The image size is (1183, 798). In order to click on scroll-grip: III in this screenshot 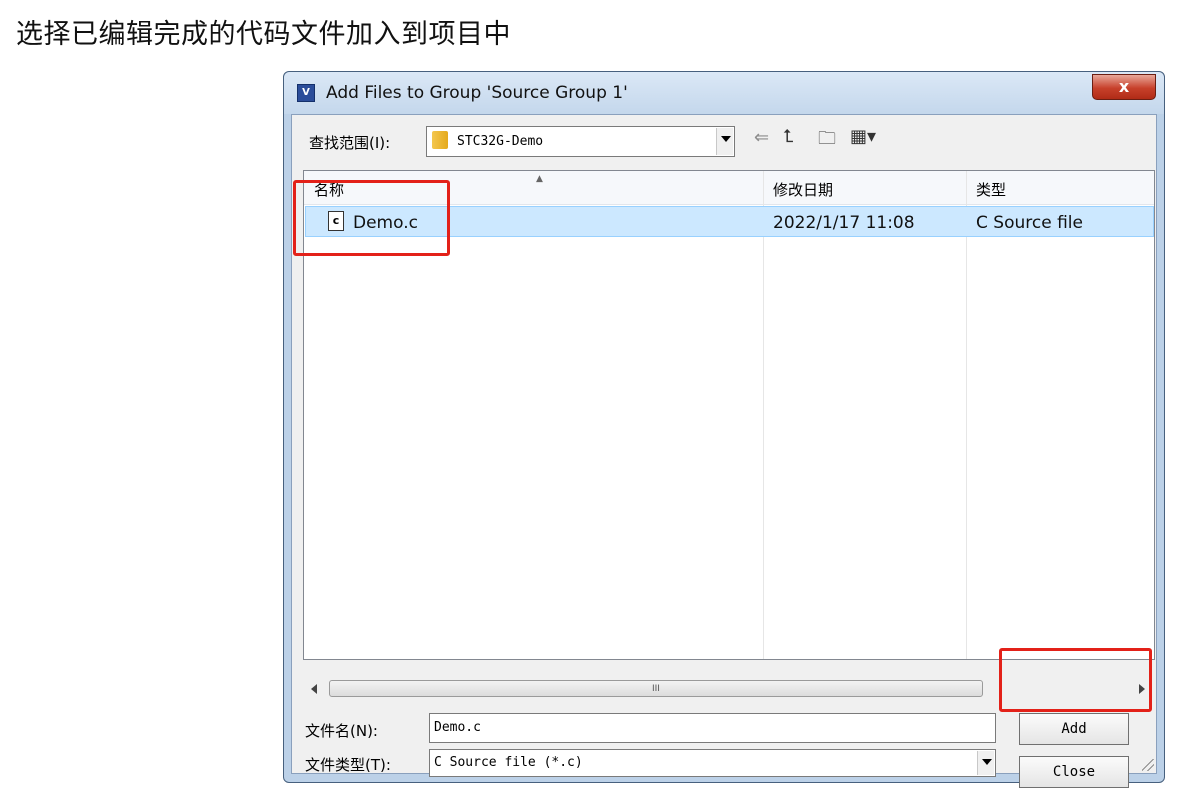, I will do `click(656, 689)`.